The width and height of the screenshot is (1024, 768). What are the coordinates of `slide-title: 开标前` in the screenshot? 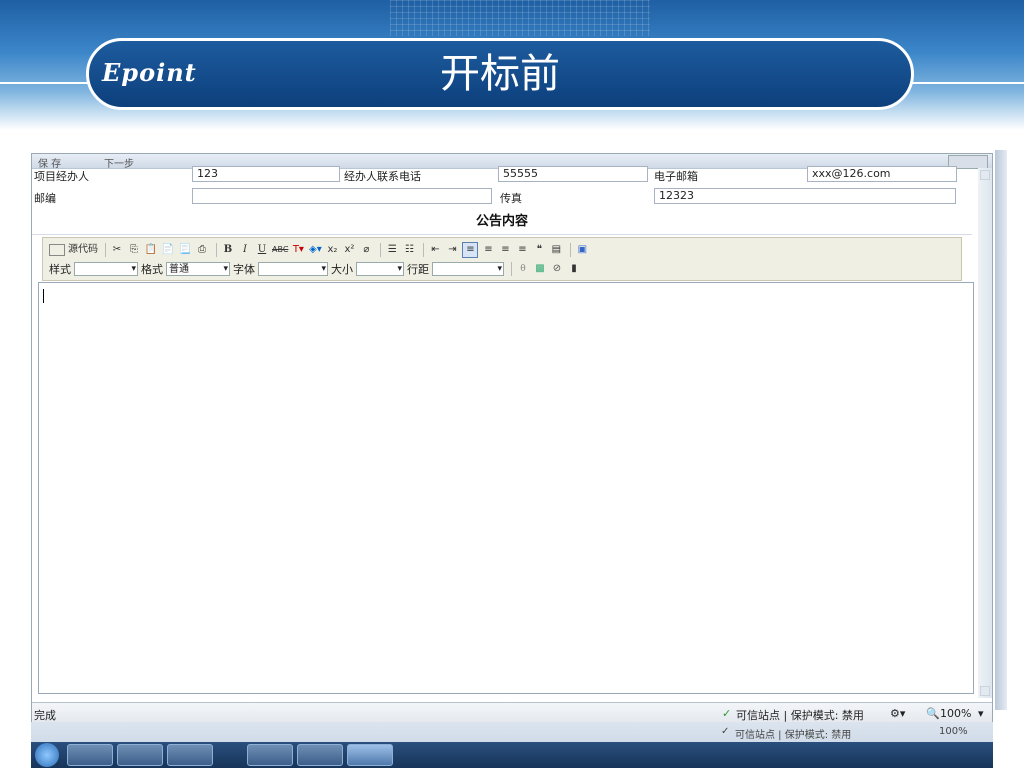 It's located at (500, 74).